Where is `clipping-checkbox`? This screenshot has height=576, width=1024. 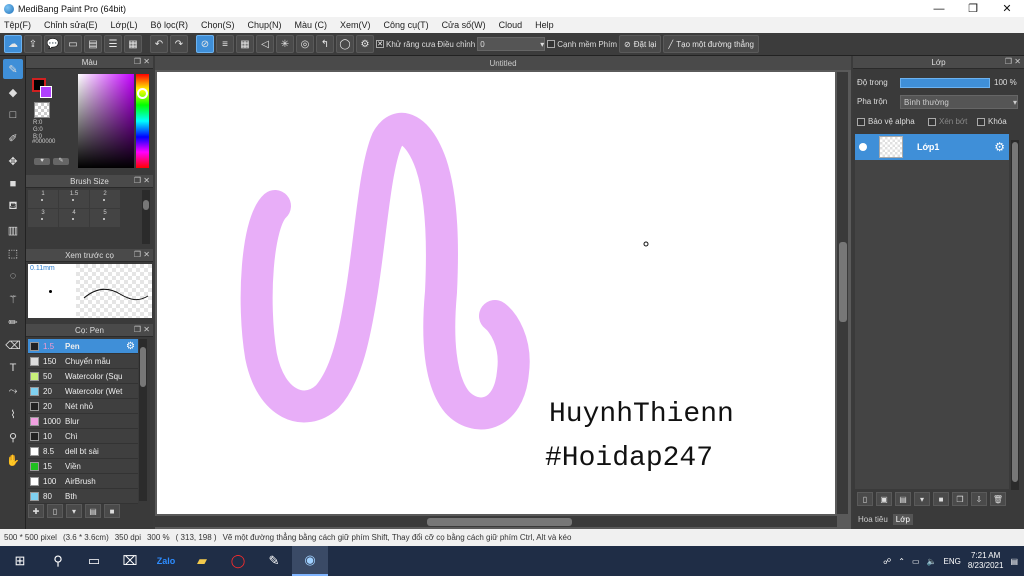 clipping-checkbox is located at coordinates (932, 121).